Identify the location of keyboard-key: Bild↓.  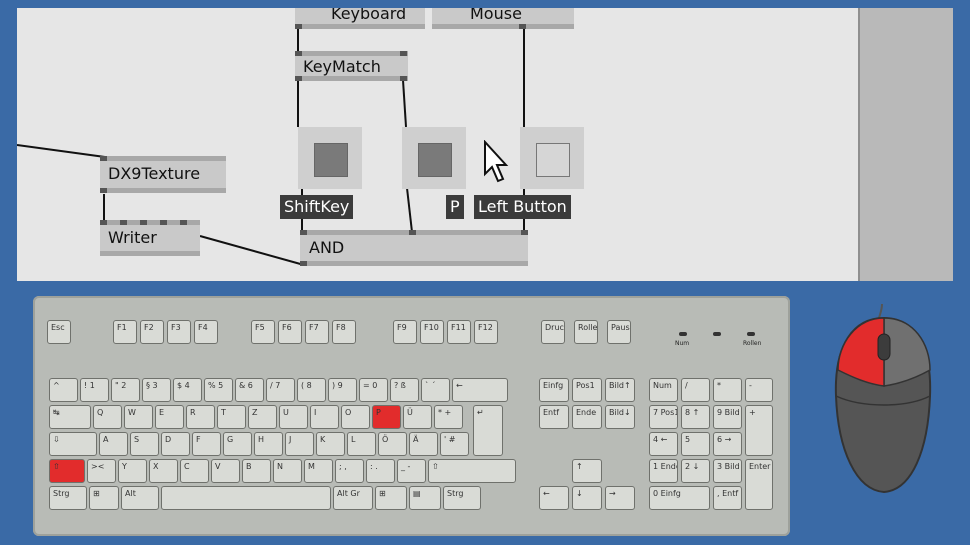
(620, 417).